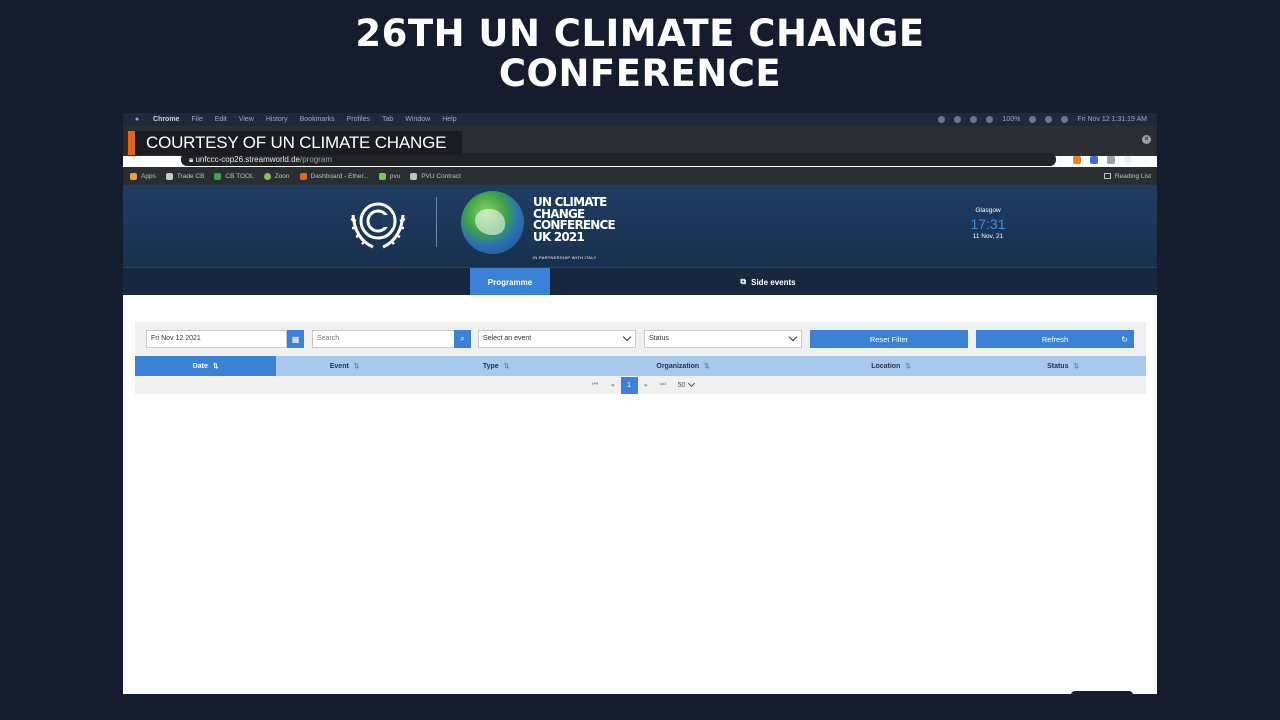 The width and height of the screenshot is (1280, 720). Describe the element at coordinates (496, 366) in the screenshot. I see `column-header-type: Type ⇅` at that location.